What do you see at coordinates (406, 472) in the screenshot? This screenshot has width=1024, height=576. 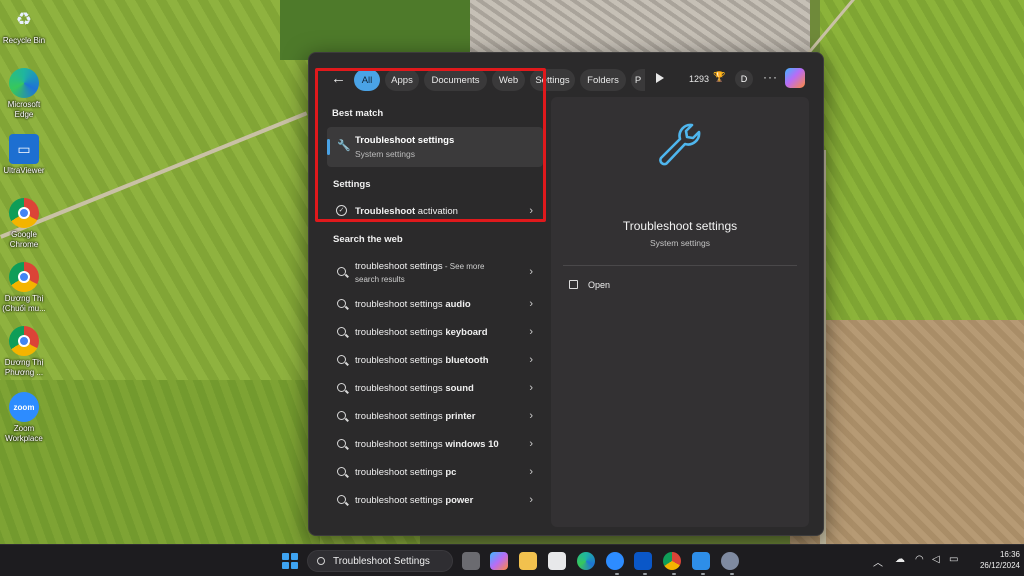 I see `web-result-label: troubleshoot settings pc` at bounding box center [406, 472].